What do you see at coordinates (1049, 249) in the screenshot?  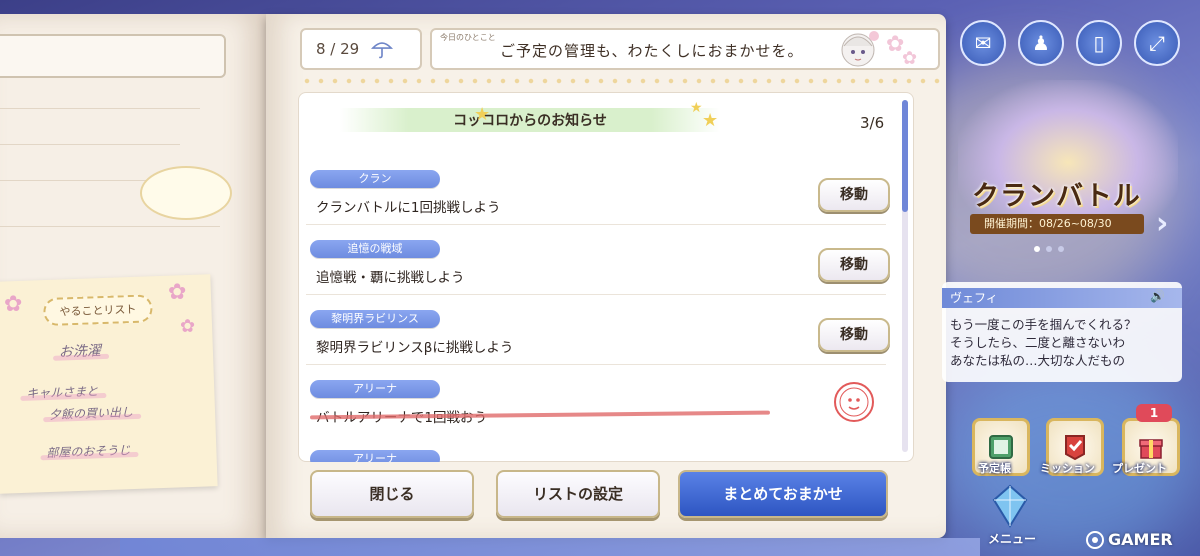 I see `banner-carousel-dots` at bounding box center [1049, 249].